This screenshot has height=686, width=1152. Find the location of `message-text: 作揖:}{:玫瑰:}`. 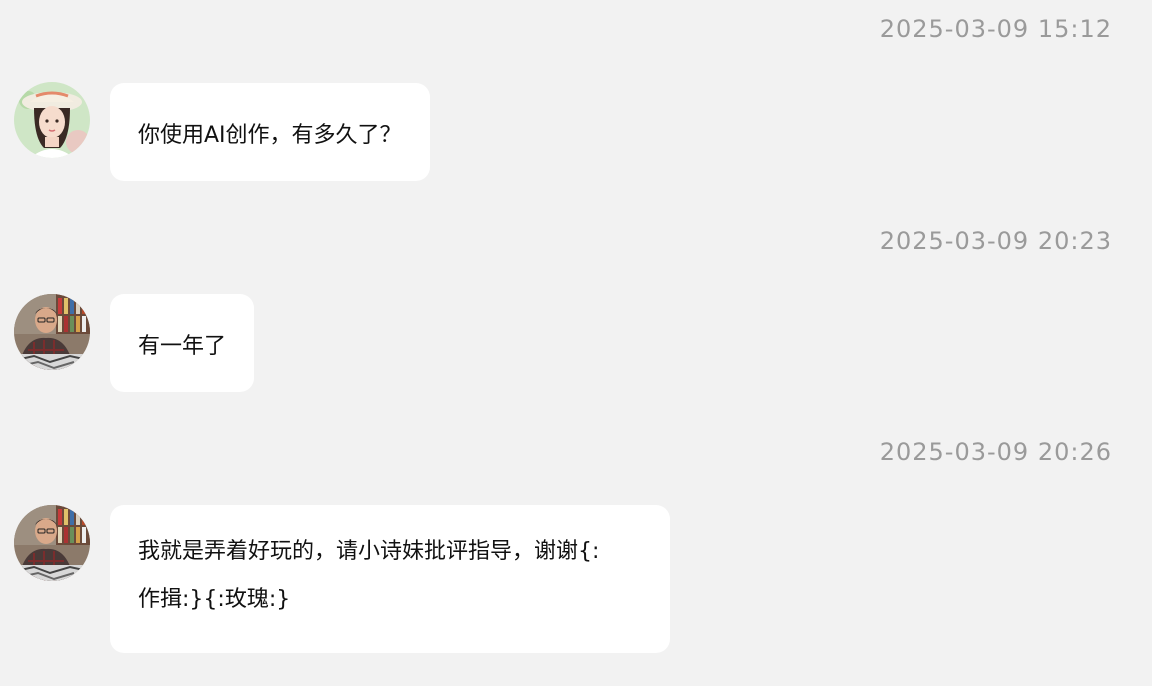

message-text: 作揖:}{:玫瑰:} is located at coordinates (214, 599).